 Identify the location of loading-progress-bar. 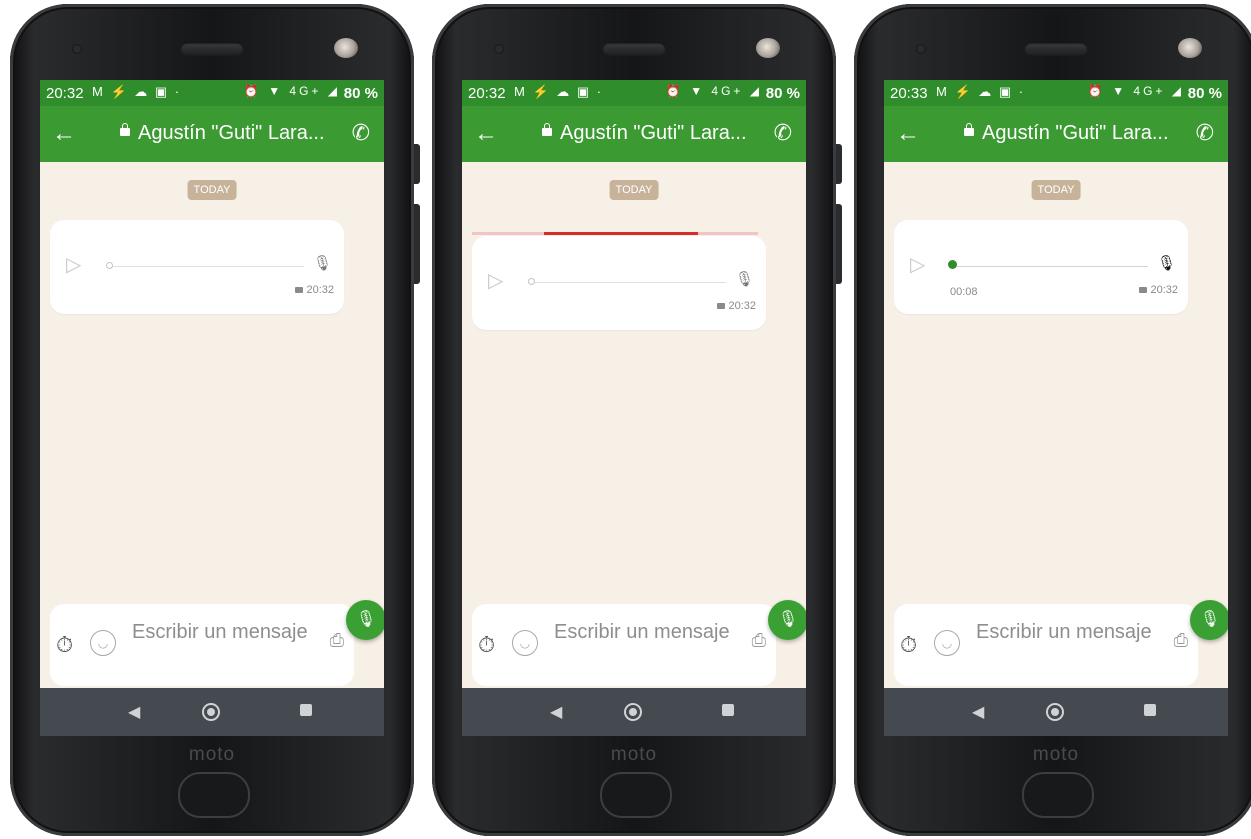
(615, 233).